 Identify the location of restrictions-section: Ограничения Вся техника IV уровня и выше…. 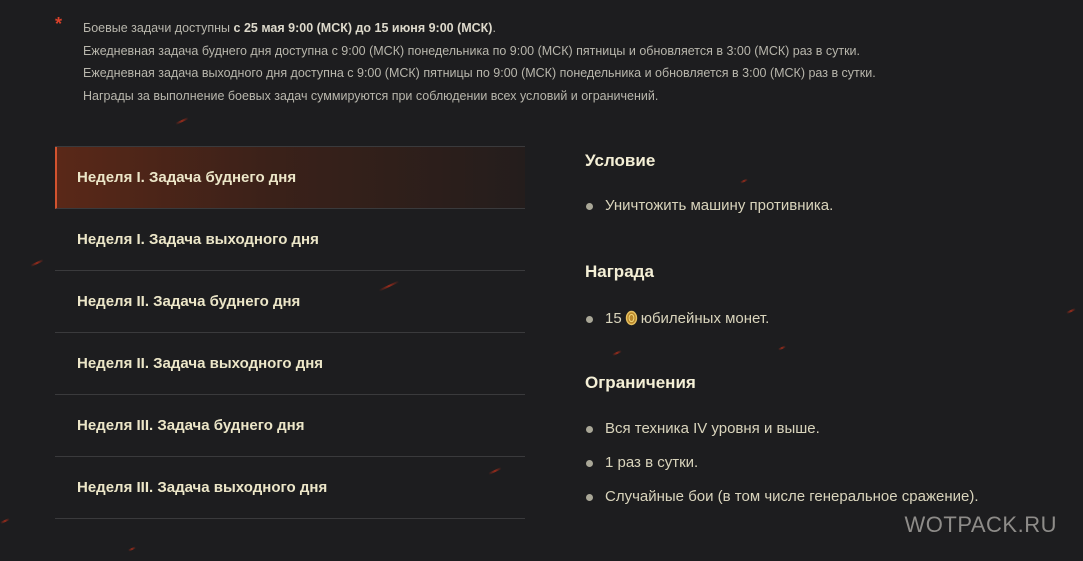
(820, 441).